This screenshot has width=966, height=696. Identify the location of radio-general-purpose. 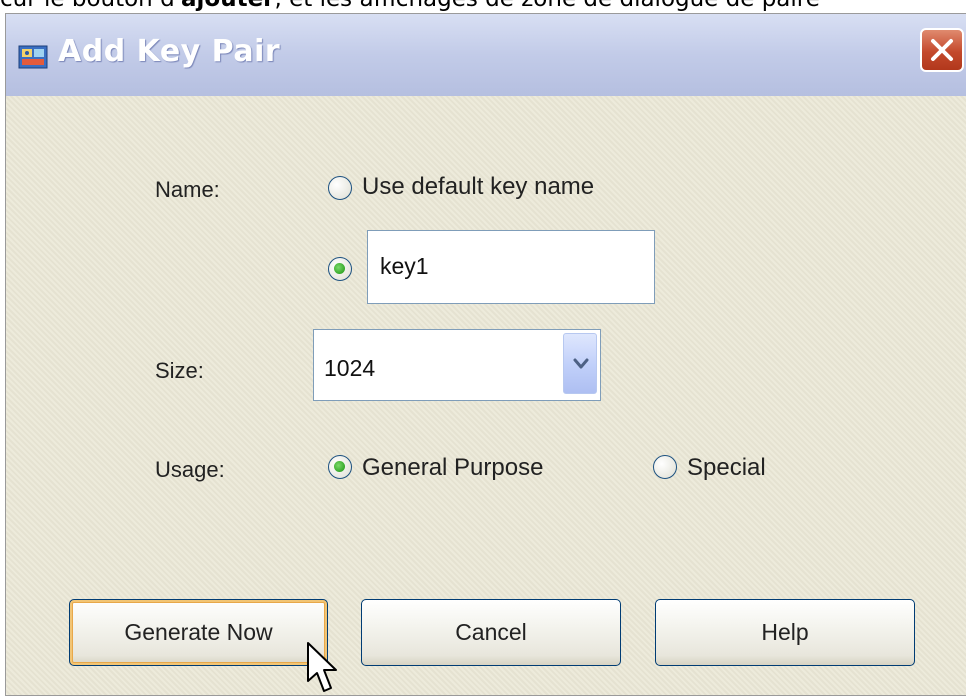
(340, 467).